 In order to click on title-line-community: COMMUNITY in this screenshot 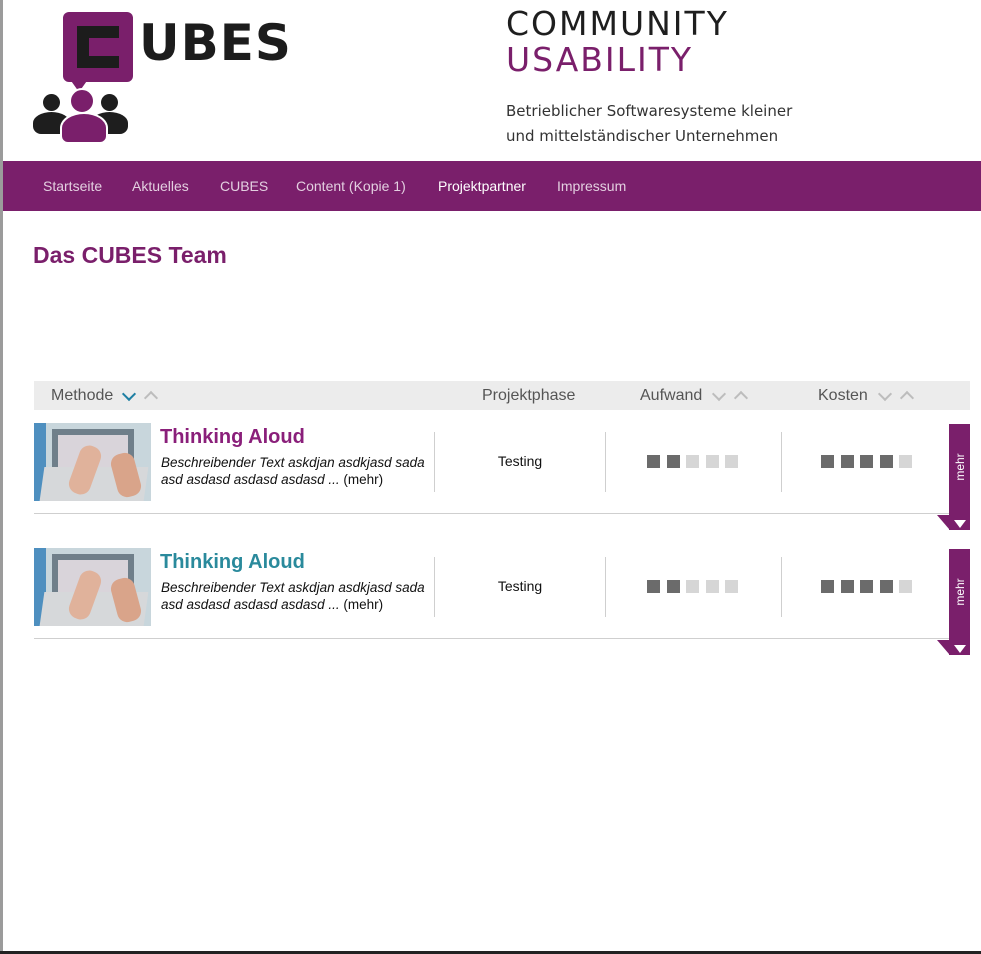, I will do `click(617, 23)`.